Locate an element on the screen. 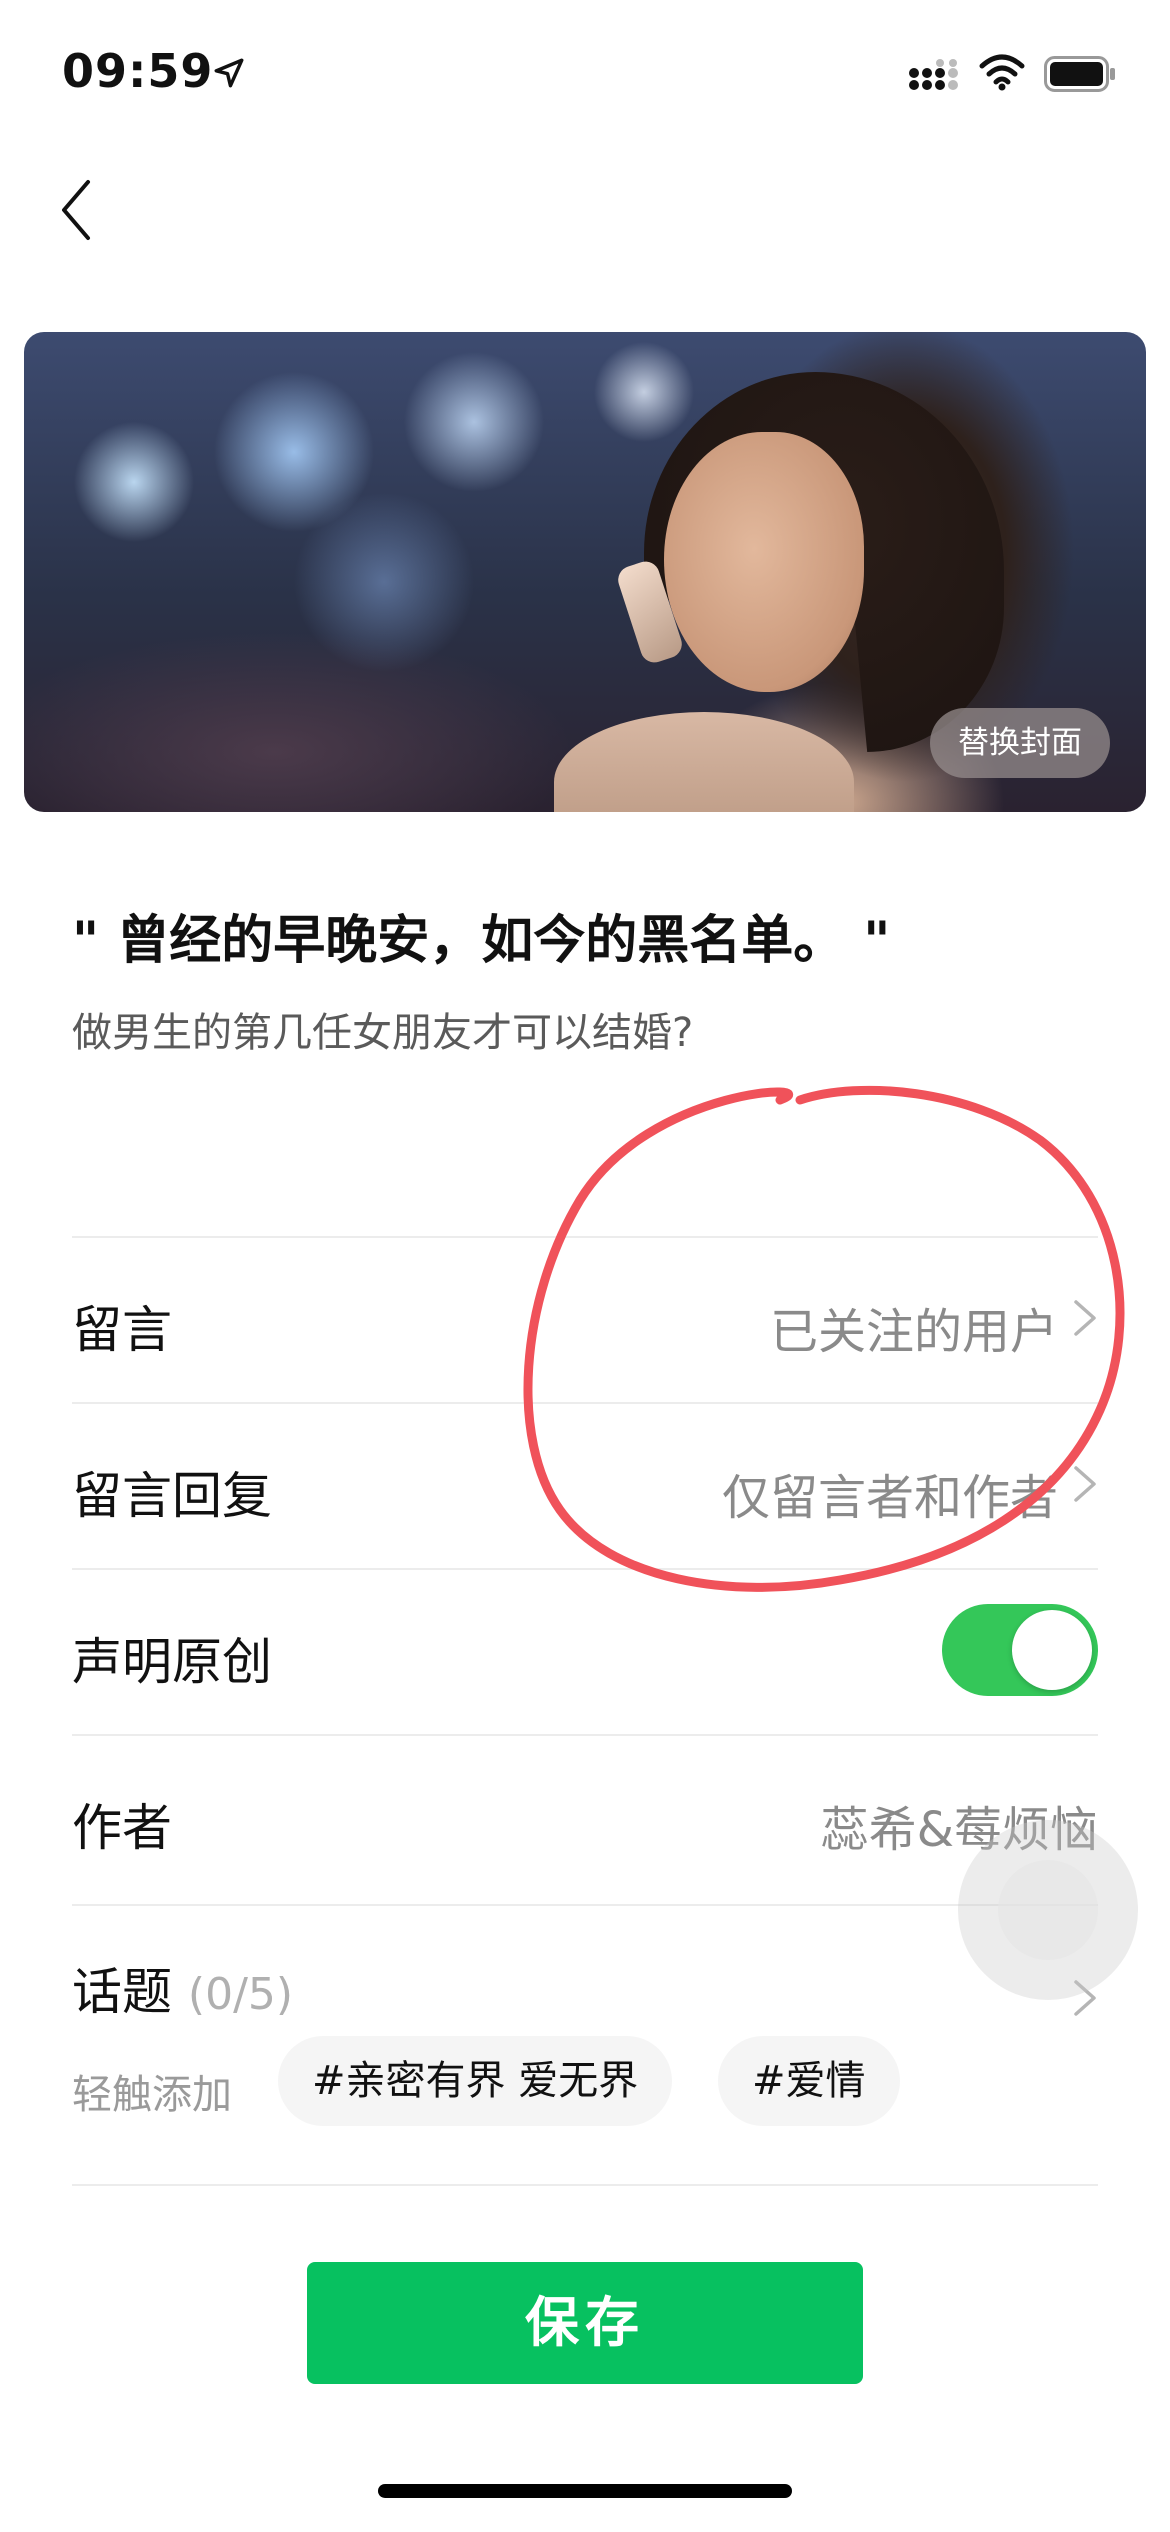  original-label: 声明原创 is located at coordinates (172, 1662).